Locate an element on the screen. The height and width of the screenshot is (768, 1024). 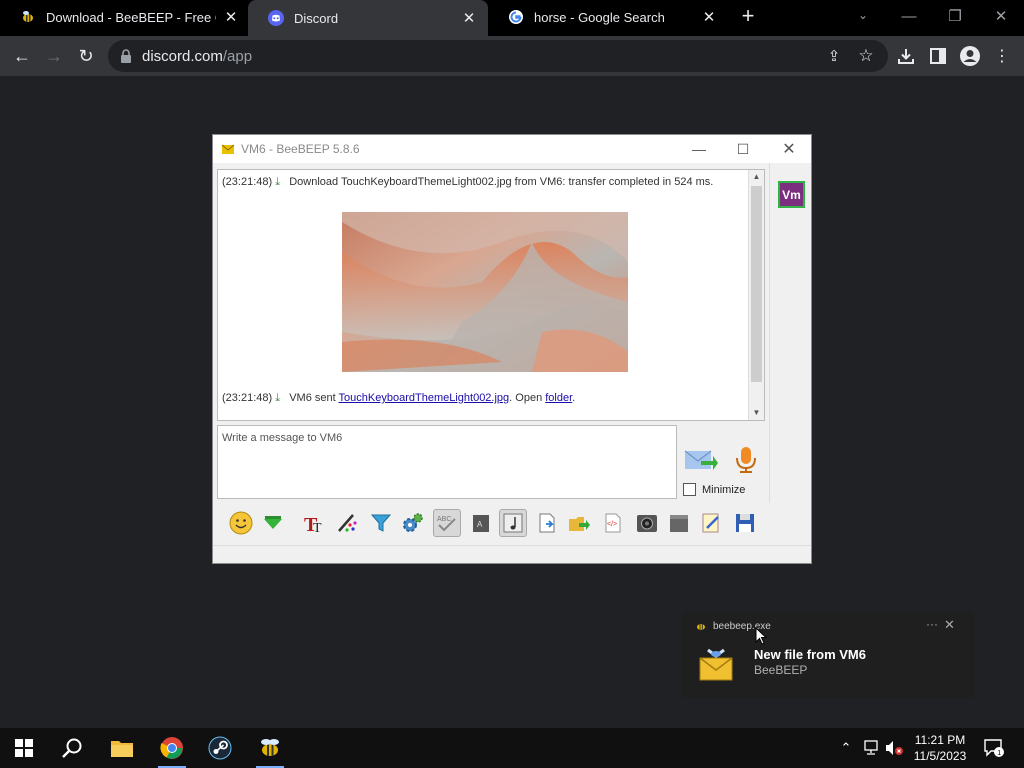
reload-icon: ↻ is located at coordinates (86, 56).